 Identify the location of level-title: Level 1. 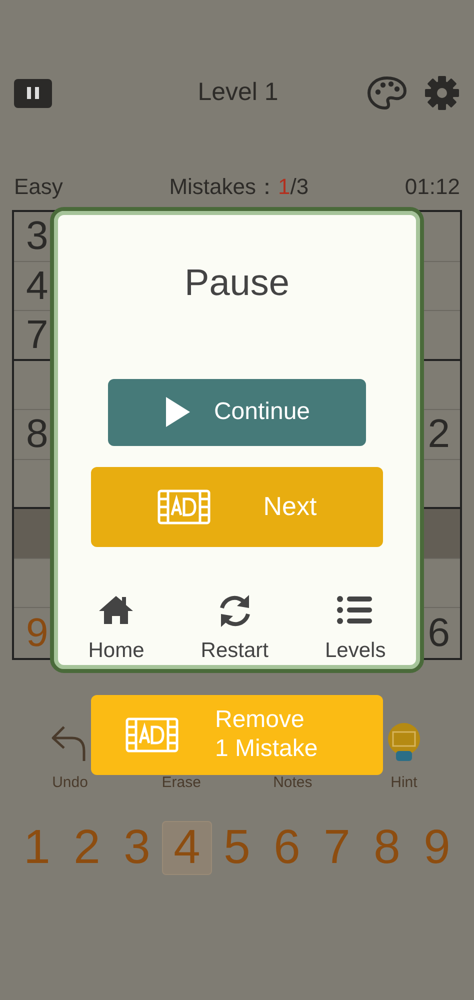
(238, 92).